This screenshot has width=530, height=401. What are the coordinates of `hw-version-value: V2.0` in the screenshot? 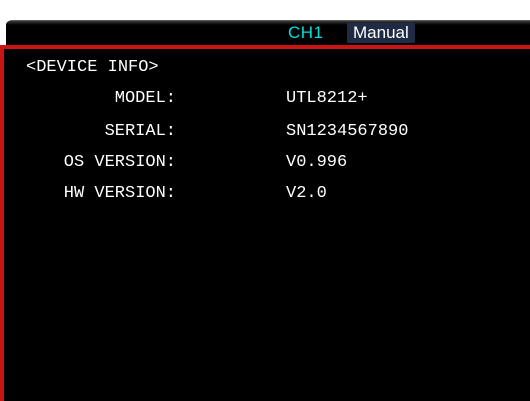 It's located at (306, 193).